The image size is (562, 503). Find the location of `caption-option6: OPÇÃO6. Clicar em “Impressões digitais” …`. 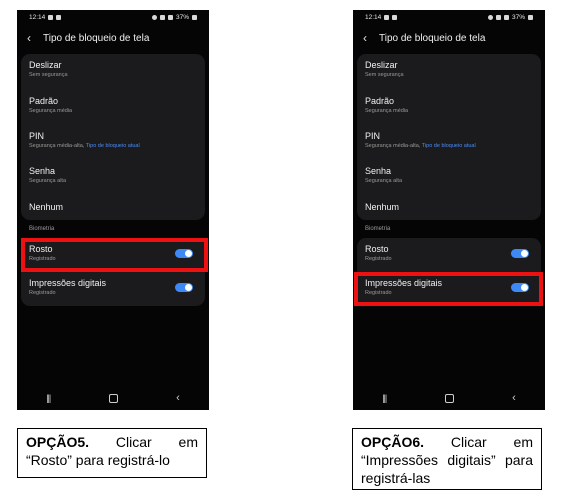

caption-option6: OPÇÃO6. Clicar em “Impressões digitais” … is located at coordinates (447, 459).